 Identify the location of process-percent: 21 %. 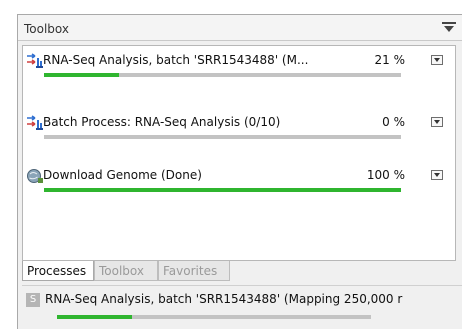
(390, 60).